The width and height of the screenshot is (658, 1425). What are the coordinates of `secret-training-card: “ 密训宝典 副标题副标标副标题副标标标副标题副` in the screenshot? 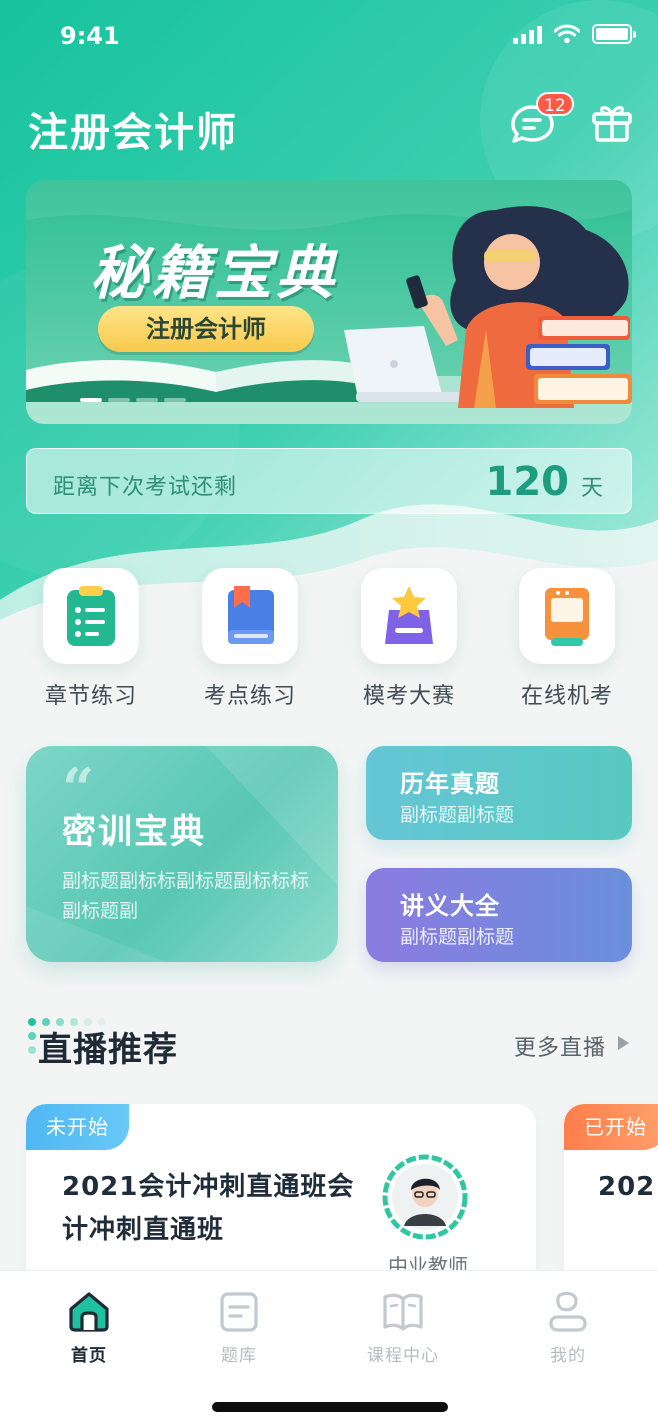 It's located at (182, 854).